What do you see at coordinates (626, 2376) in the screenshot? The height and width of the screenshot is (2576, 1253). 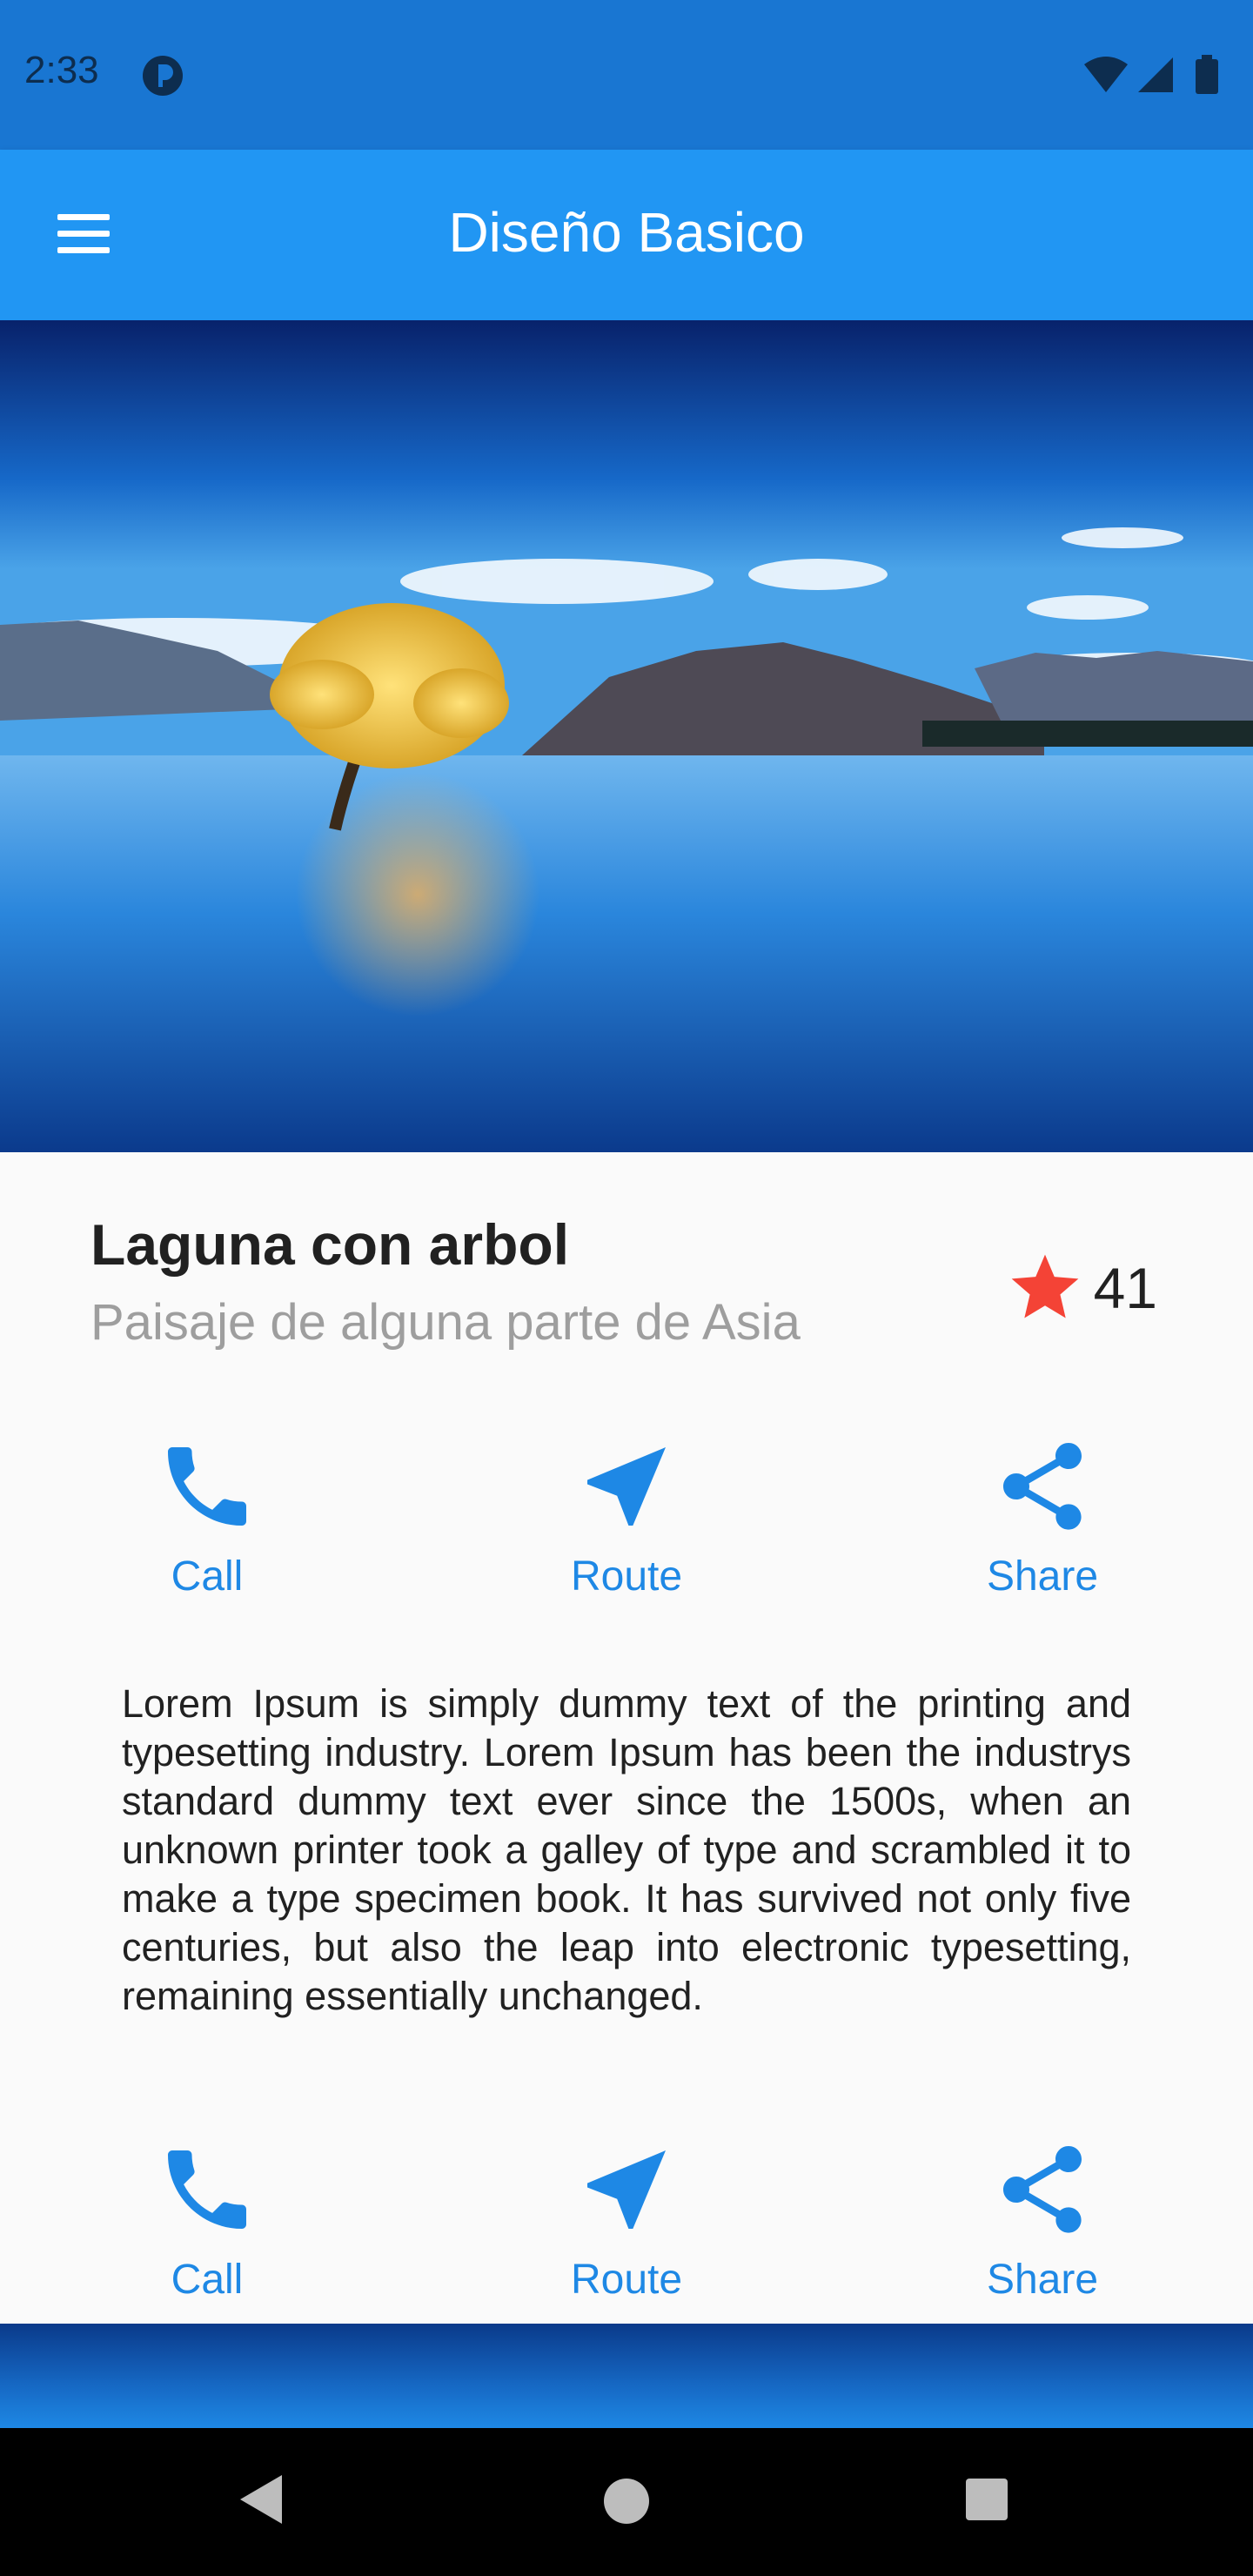 I see `next-image-preview` at bounding box center [626, 2376].